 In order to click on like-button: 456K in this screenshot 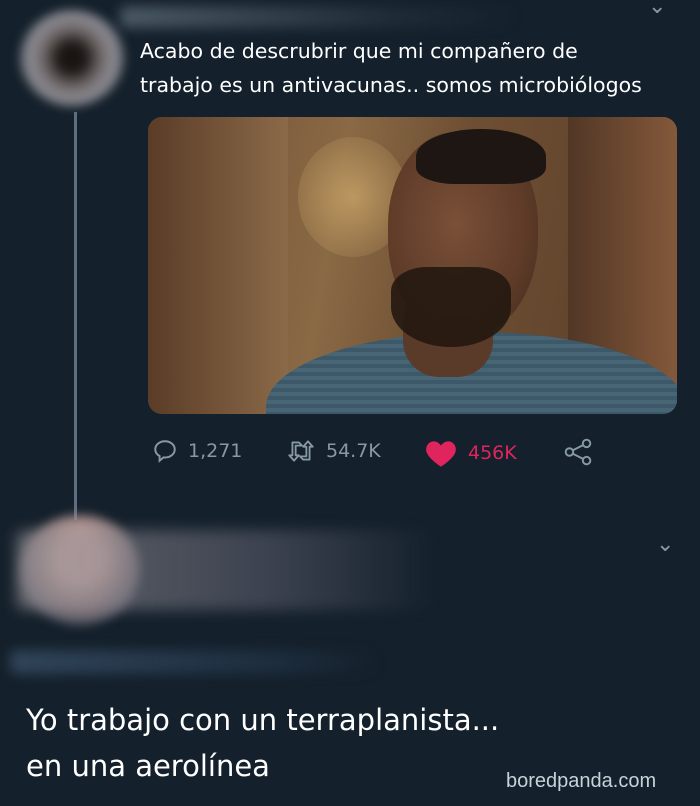, I will do `click(470, 453)`.